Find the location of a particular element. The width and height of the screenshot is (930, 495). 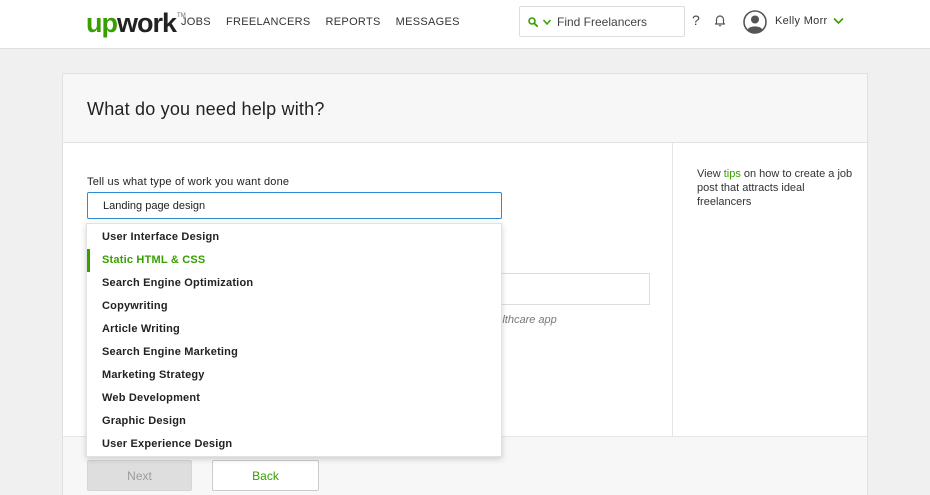

job-name-input is located at coordinates (572, 289).